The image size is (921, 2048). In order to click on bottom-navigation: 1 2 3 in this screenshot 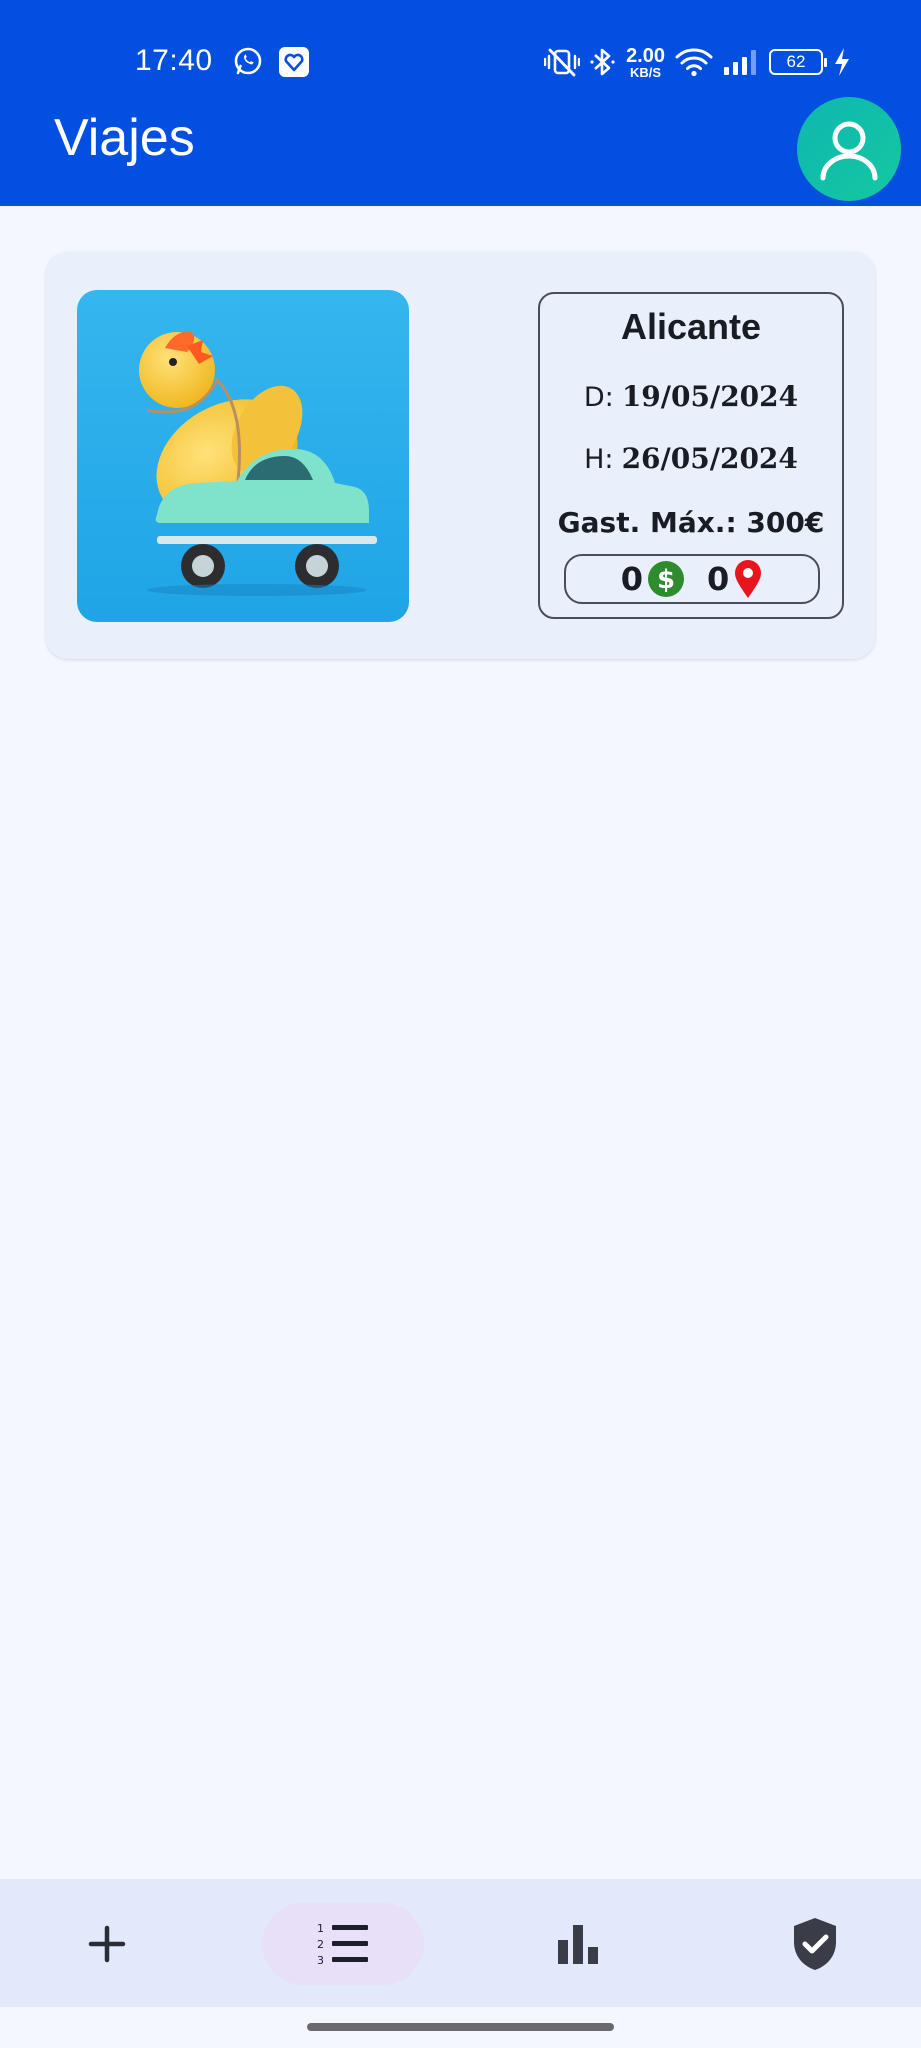, I will do `click(460, 1943)`.